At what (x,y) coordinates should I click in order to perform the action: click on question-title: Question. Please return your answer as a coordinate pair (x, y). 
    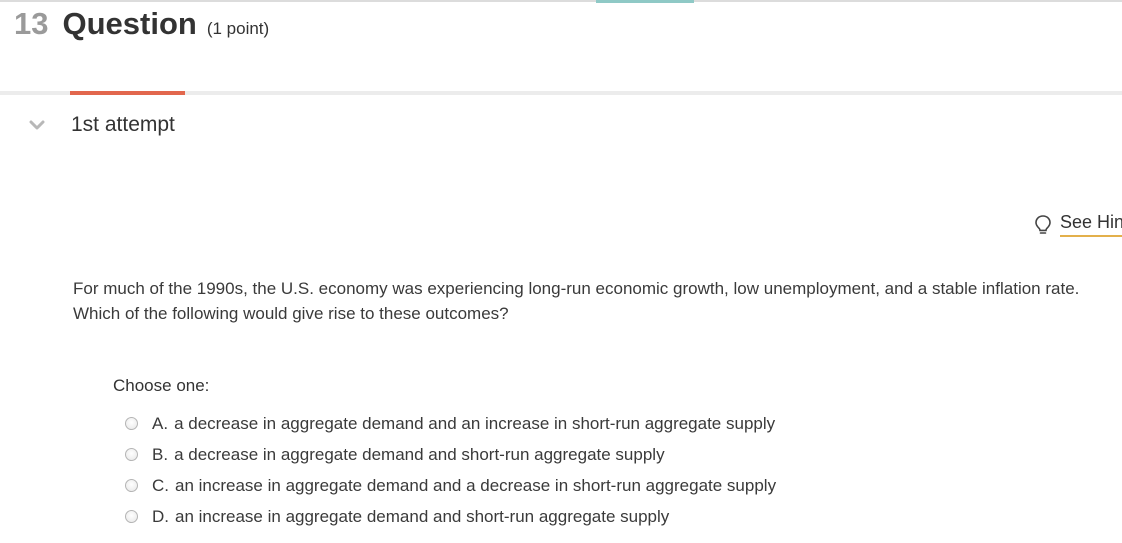
    Looking at the image, I should click on (129, 23).